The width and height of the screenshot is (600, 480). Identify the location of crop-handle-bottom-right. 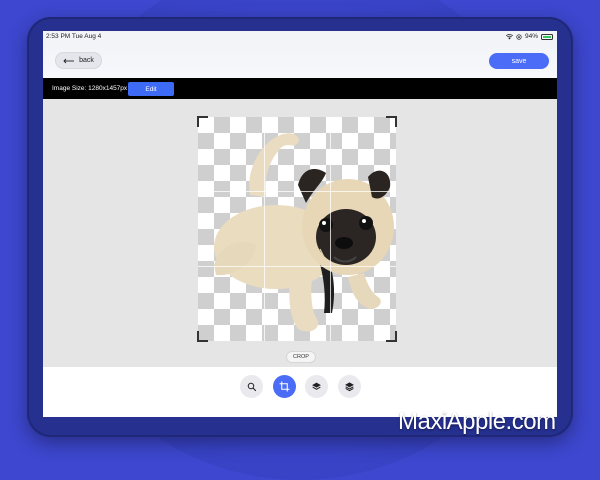
(391, 336).